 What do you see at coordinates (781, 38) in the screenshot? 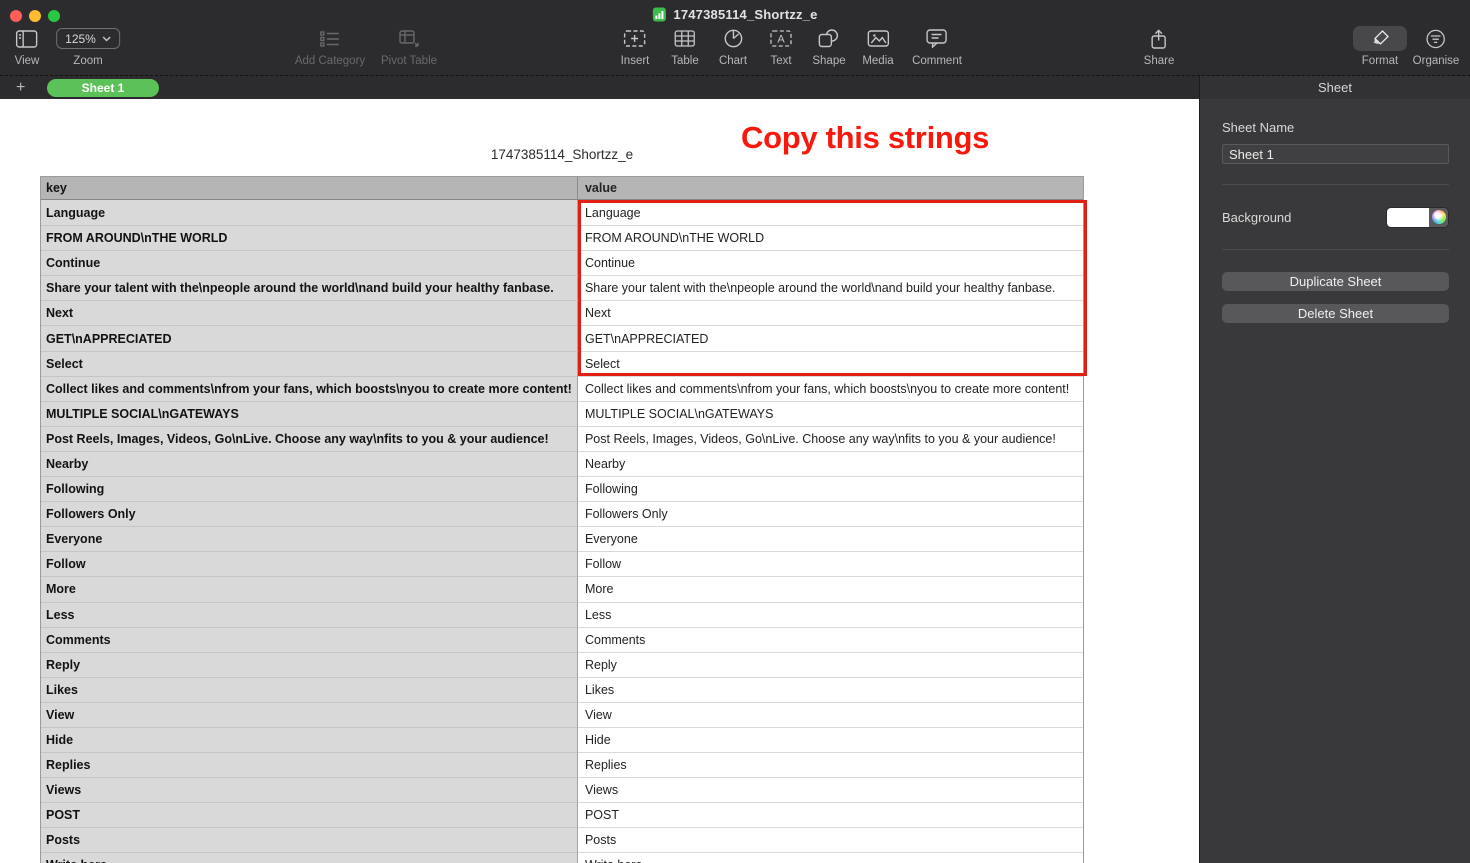
I see `text-icon: A` at bounding box center [781, 38].